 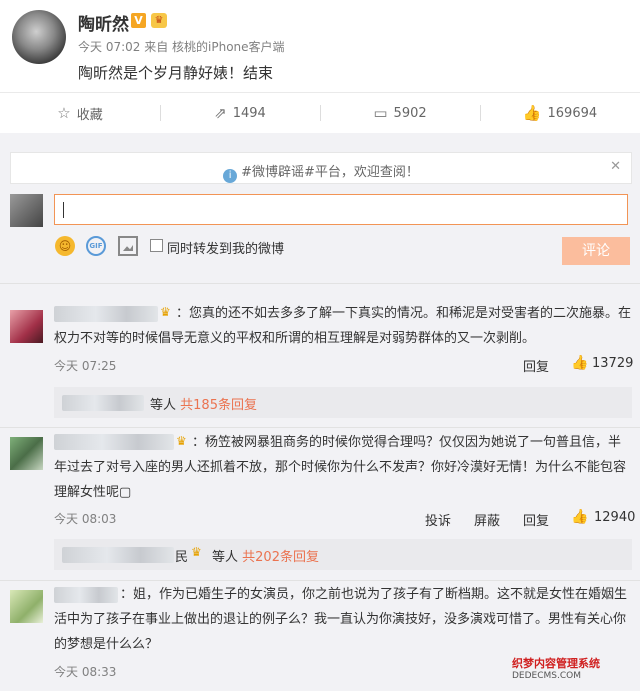 What do you see at coordinates (63, 210) in the screenshot?
I see `text-caret` at bounding box center [63, 210].